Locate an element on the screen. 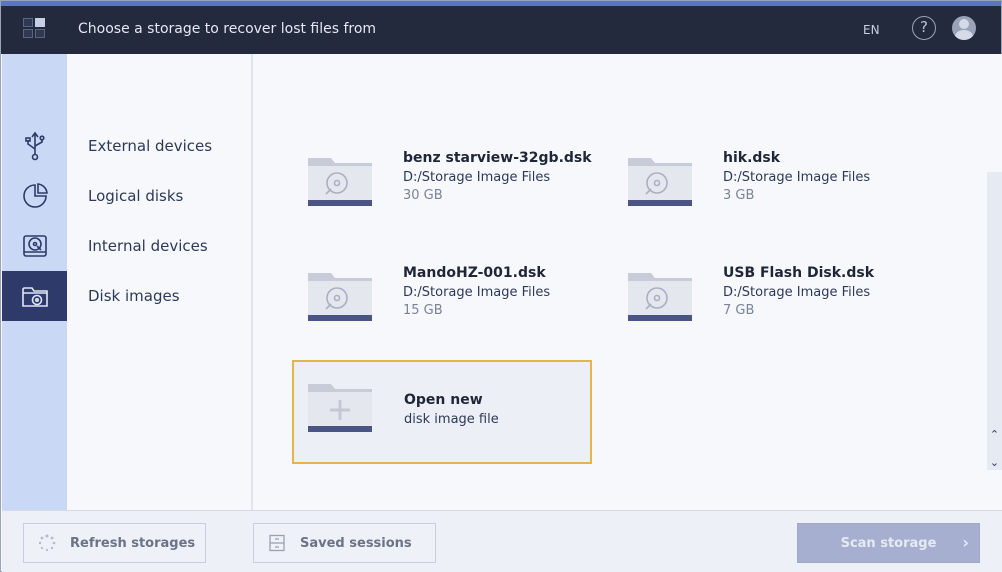 The image size is (1002, 572). refresh-storages-label: Refresh storages is located at coordinates (133, 543).